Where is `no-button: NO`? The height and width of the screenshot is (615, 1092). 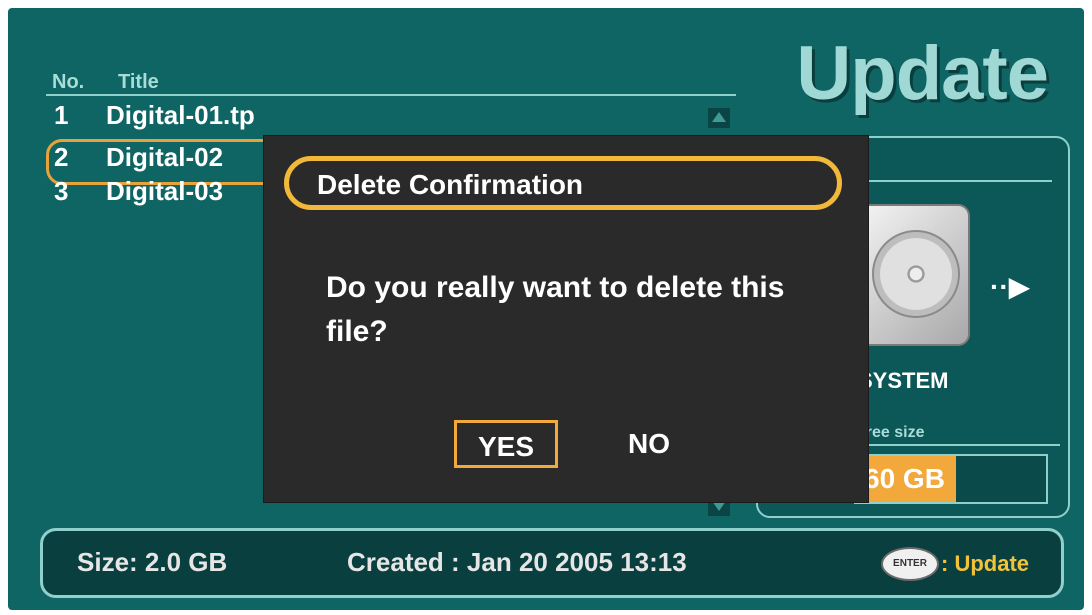
no-button: NO is located at coordinates (649, 444).